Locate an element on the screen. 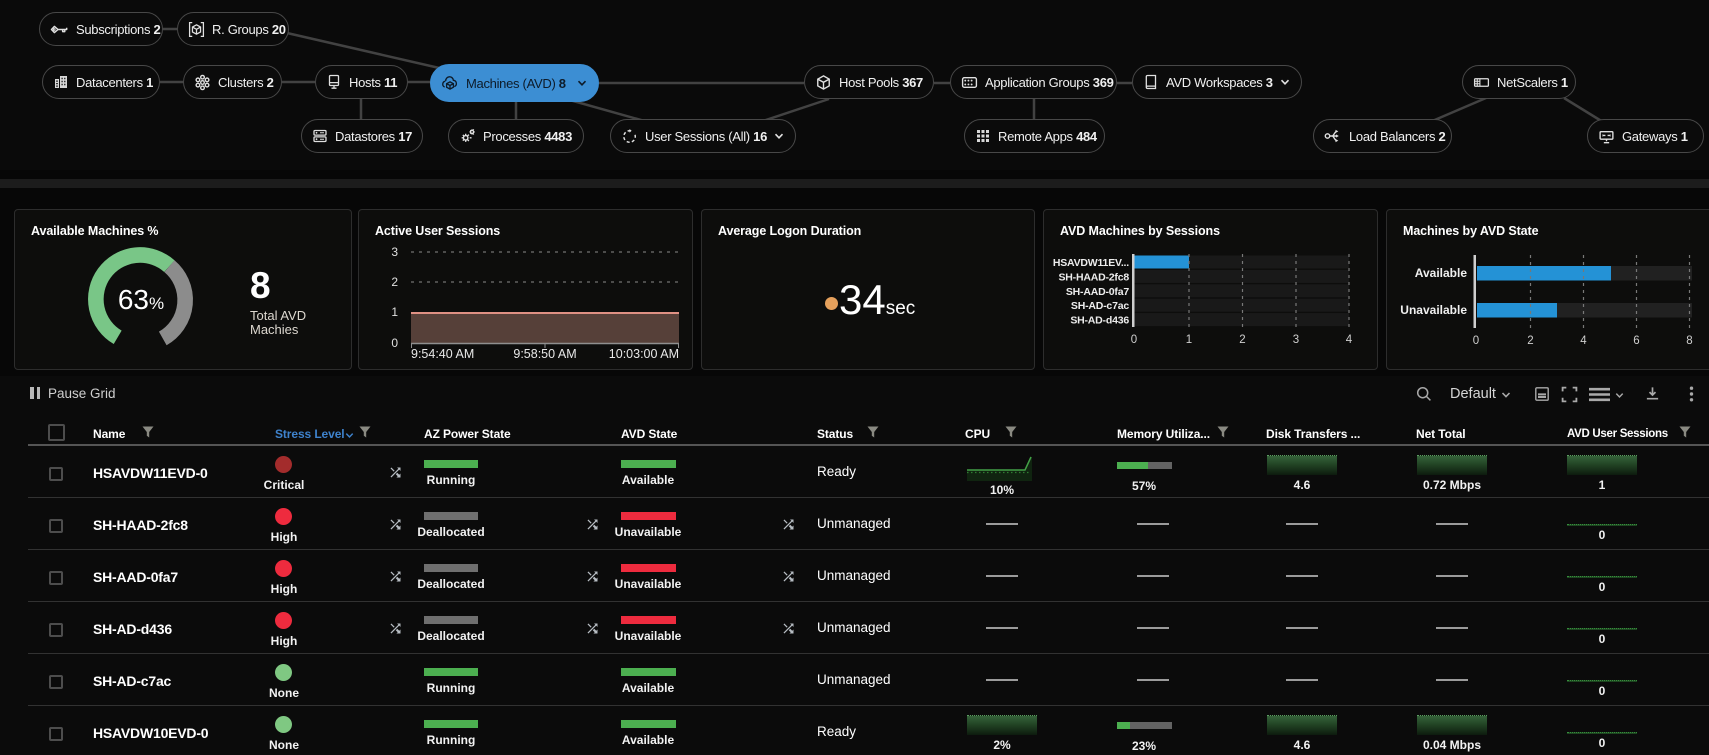 This screenshot has height=755, width=1709. svg-text: Available is located at coordinates (1441, 273).